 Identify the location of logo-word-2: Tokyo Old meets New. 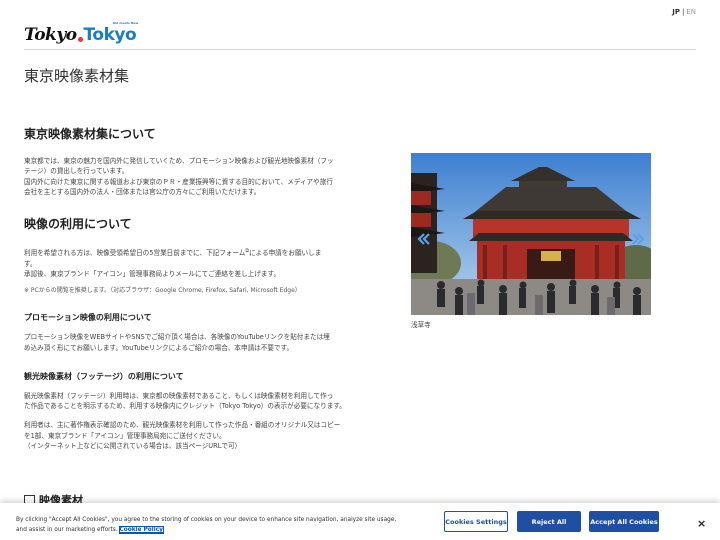
(111, 33).